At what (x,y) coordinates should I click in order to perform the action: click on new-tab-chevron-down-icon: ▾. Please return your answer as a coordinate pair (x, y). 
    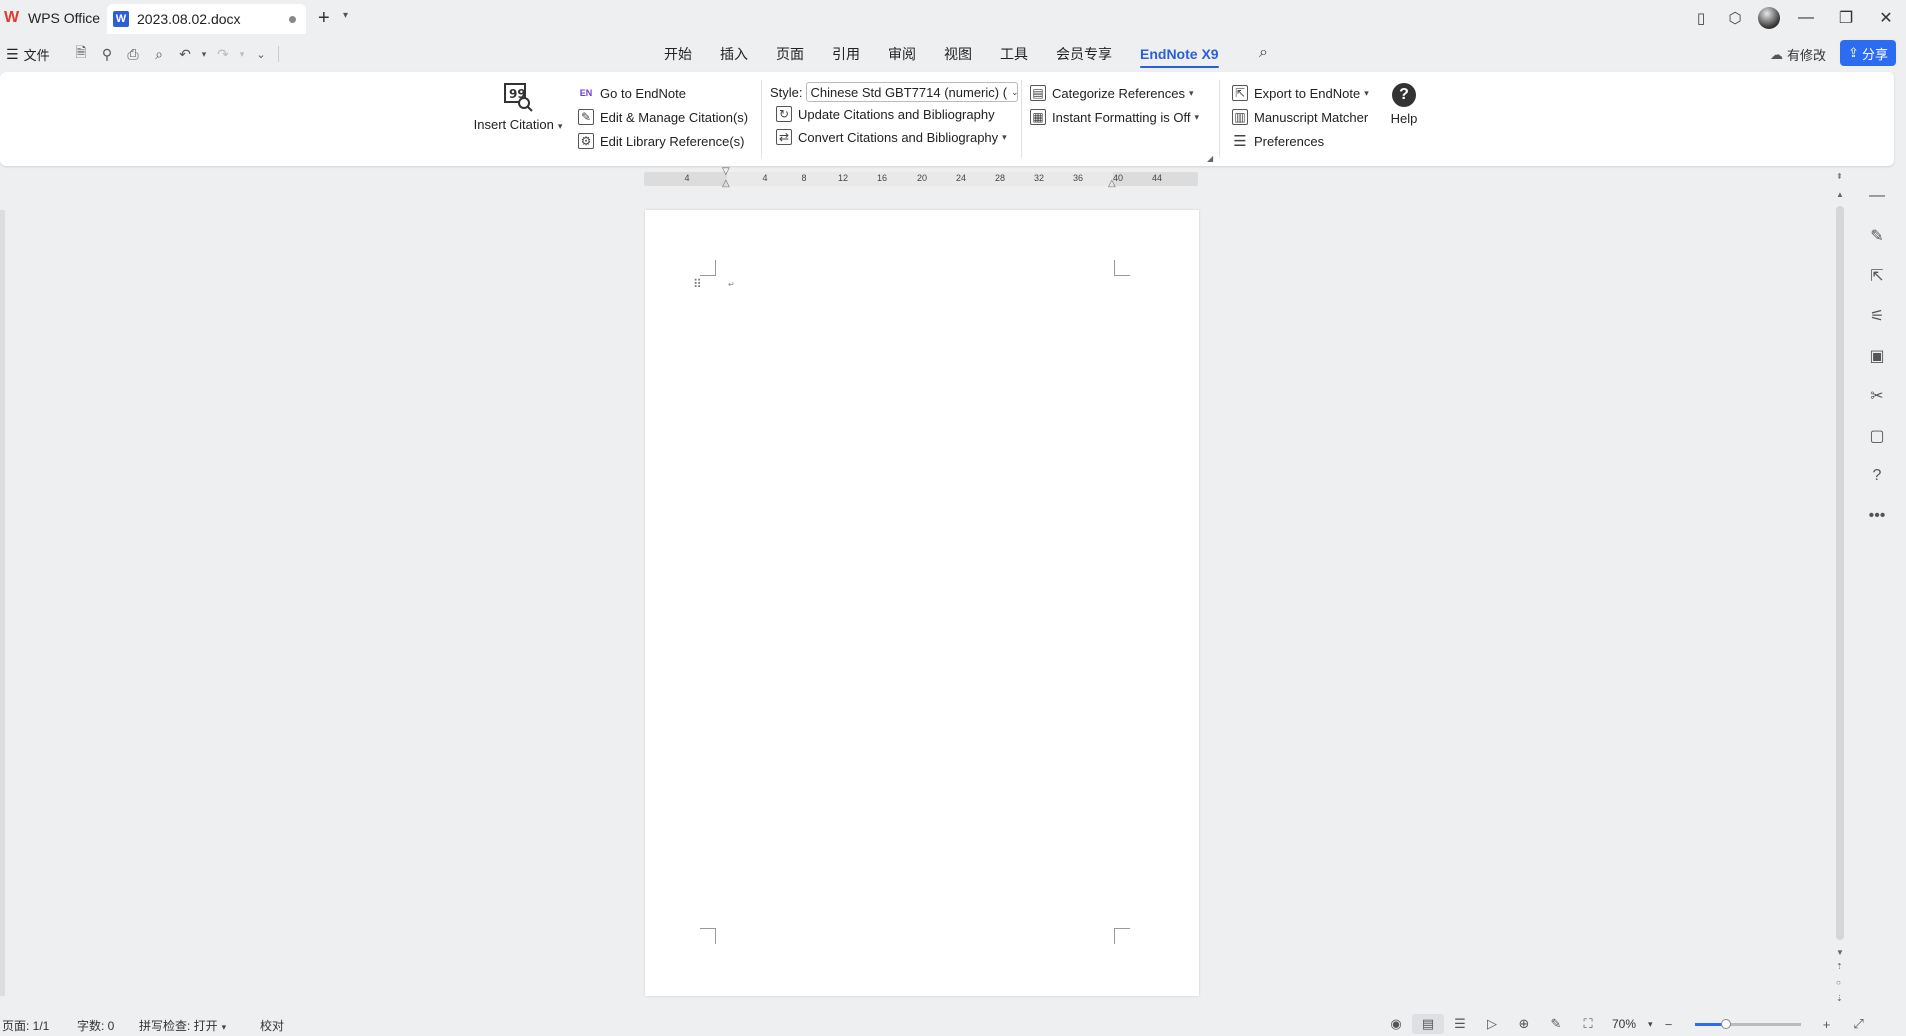
    Looking at the image, I should click on (345, 15).